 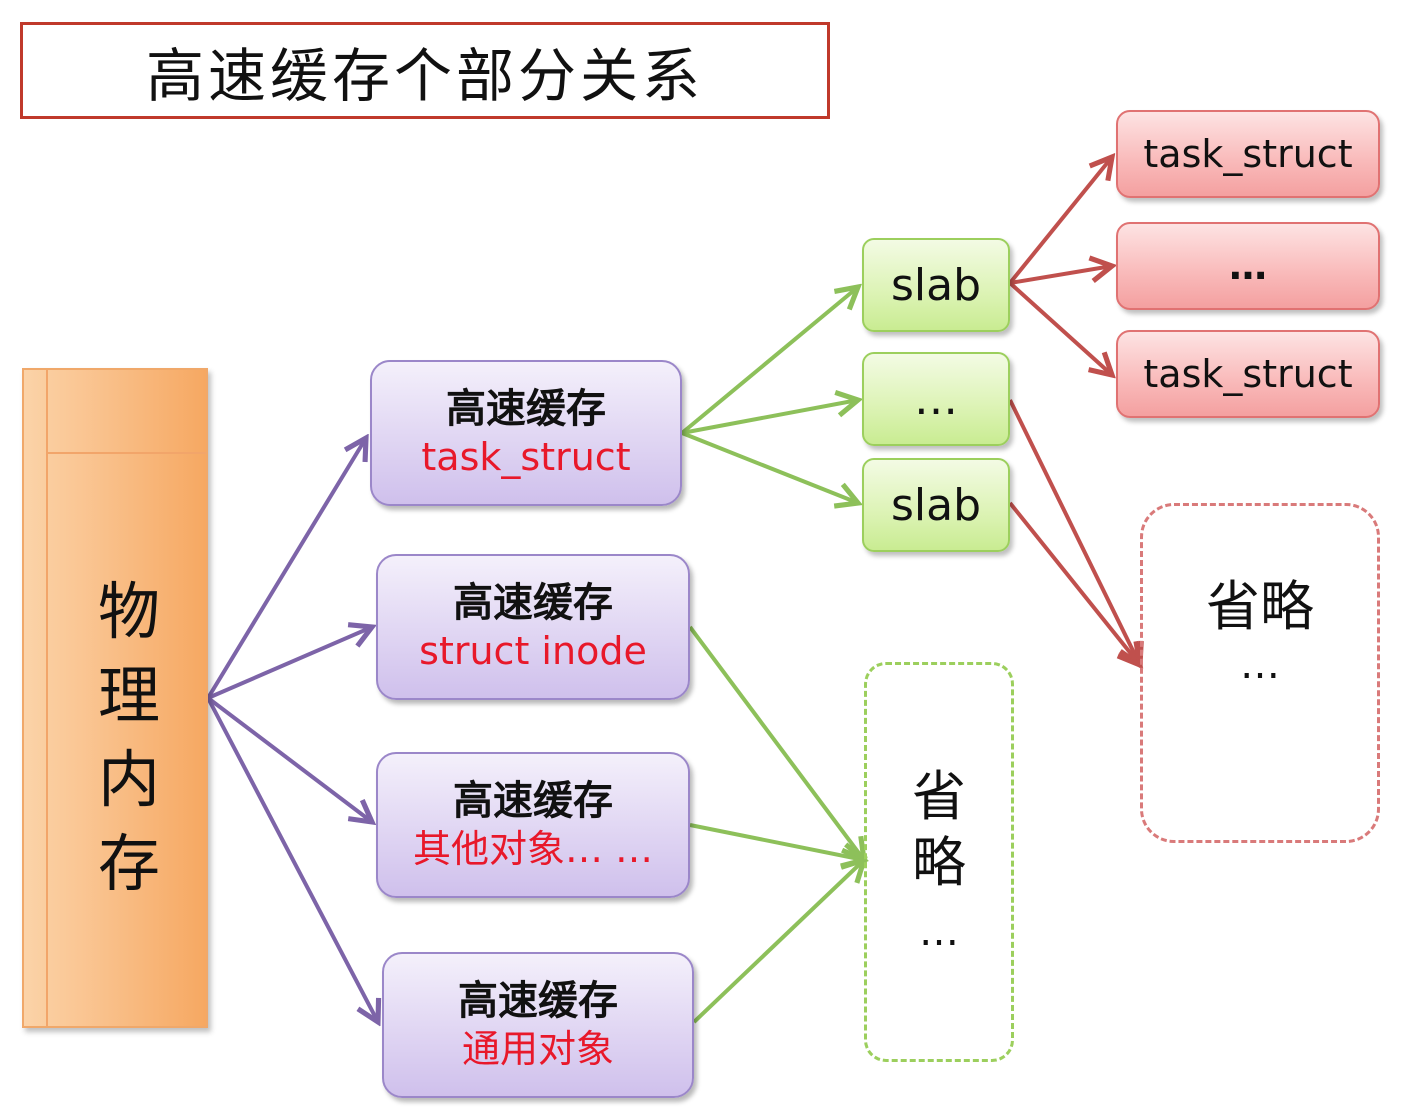 I want to click on arrow-cache1-slab3, so click(x=769, y=467).